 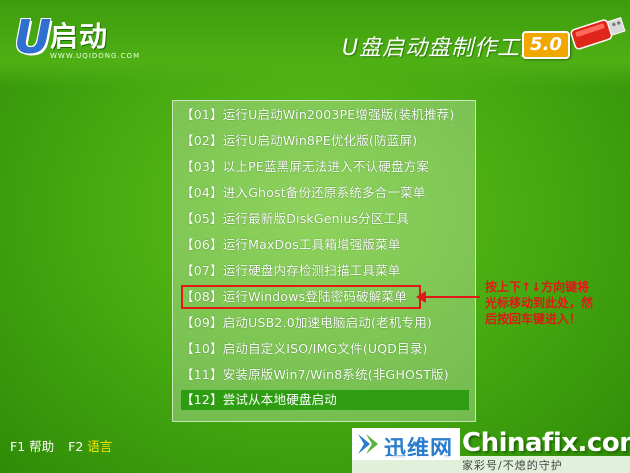 What do you see at coordinates (18, 446) in the screenshot?
I see `help-key-code: F1` at bounding box center [18, 446].